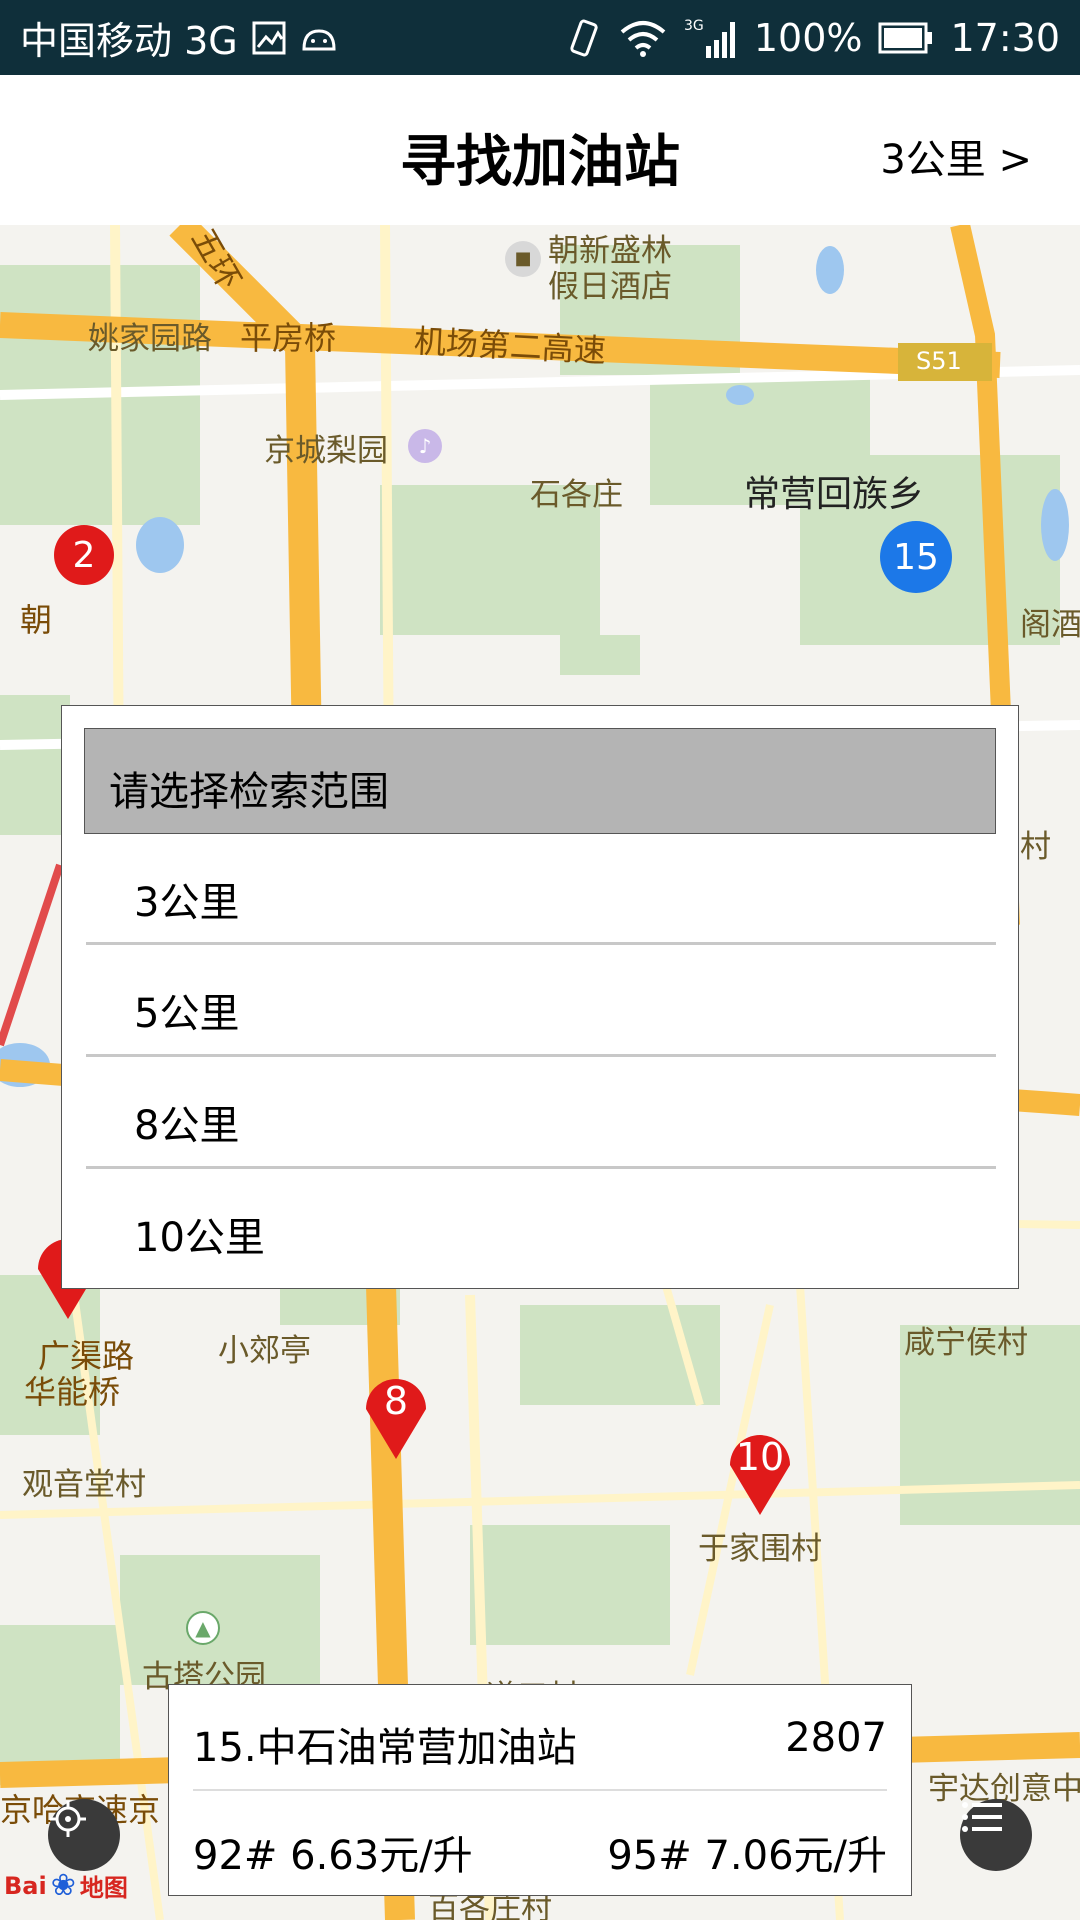  What do you see at coordinates (129, 41) in the screenshot?
I see `carrier-label: 中国移动 3G` at bounding box center [129, 41].